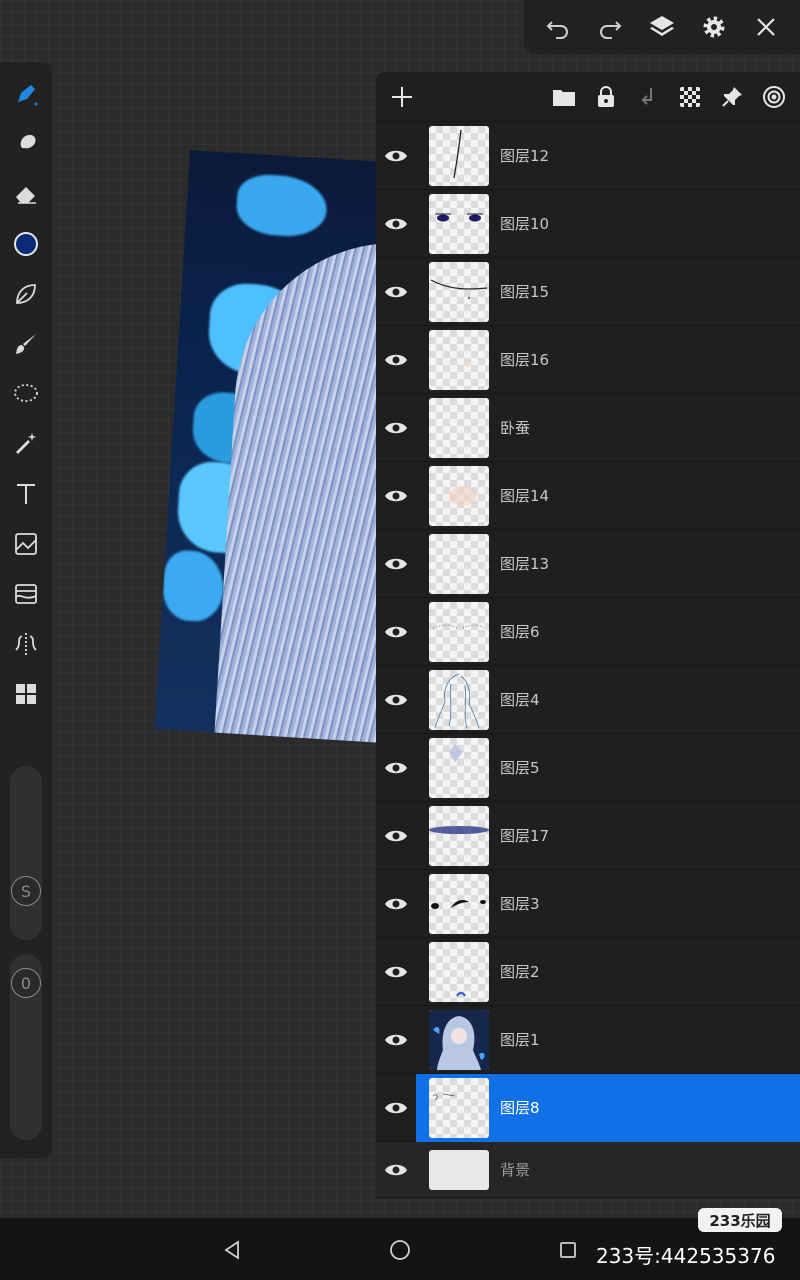  Describe the element at coordinates (588, 1170) in the screenshot. I see `layer-row-background: 背景` at that location.